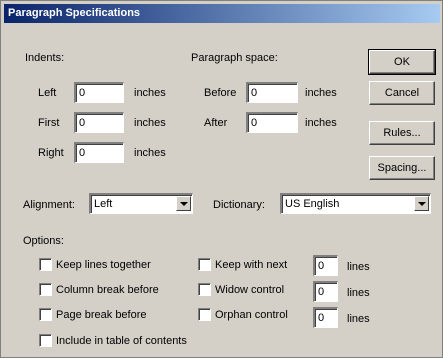 The width and height of the screenshot is (443, 358). What do you see at coordinates (355, 203) in the screenshot?
I see `dictionary-select: US English` at bounding box center [355, 203].